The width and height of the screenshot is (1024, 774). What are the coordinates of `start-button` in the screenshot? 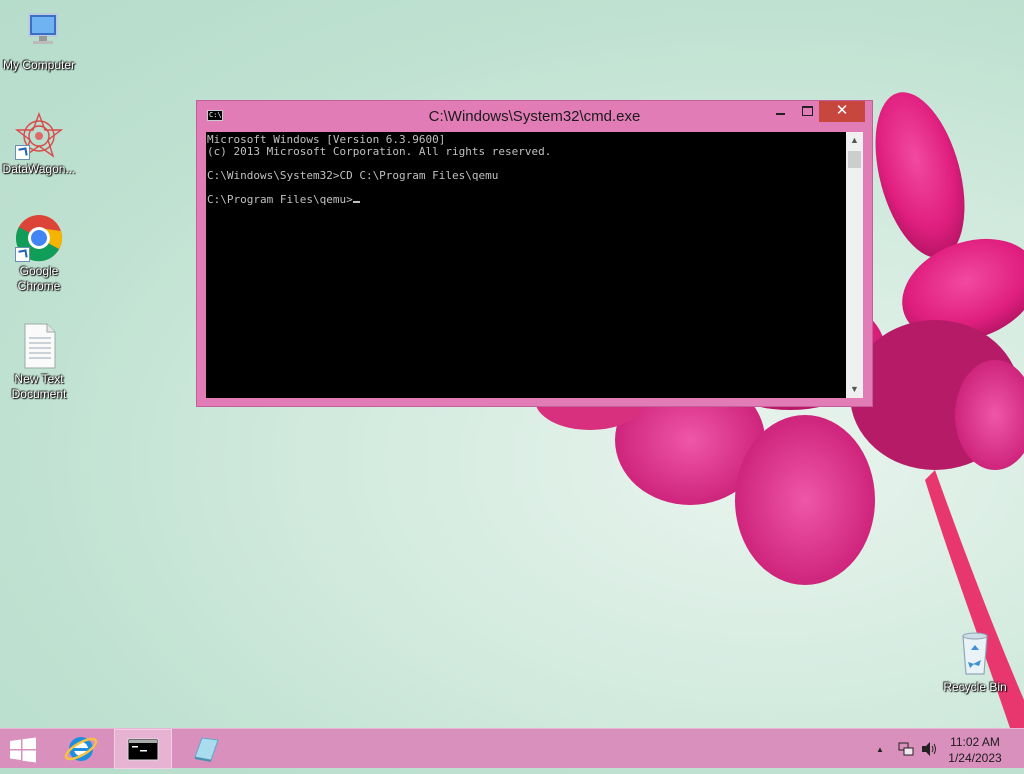 It's located at (23, 750).